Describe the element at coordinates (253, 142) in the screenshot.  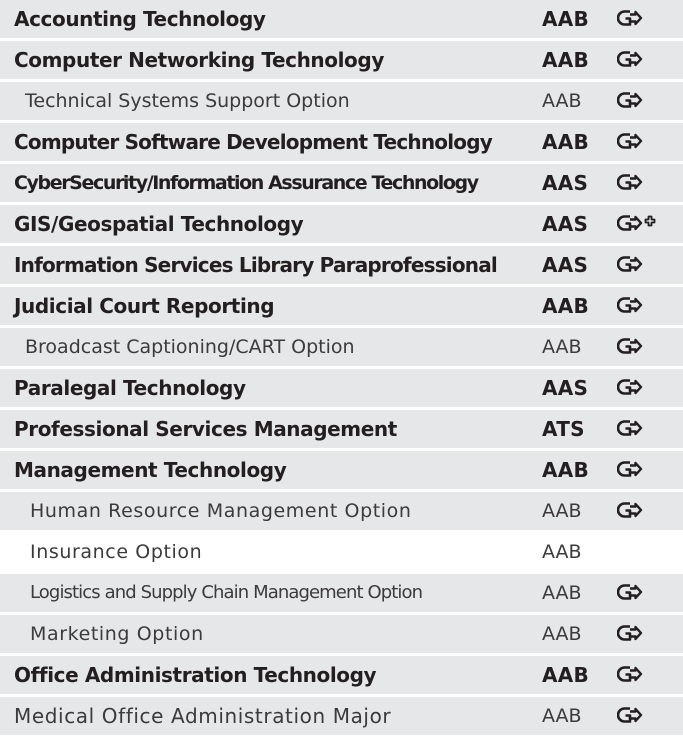
I see `program-name: Computer Software Development Technology` at that location.